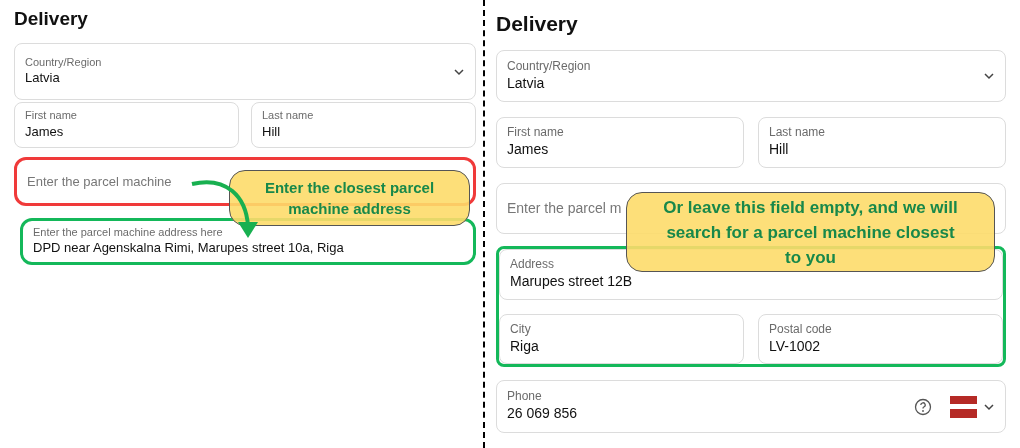 The height and width of the screenshot is (448, 1020). What do you see at coordinates (188, 248) in the screenshot?
I see `field-value: DPD near Agenskalna Rimi, Marupes street 10a, Riga` at bounding box center [188, 248].